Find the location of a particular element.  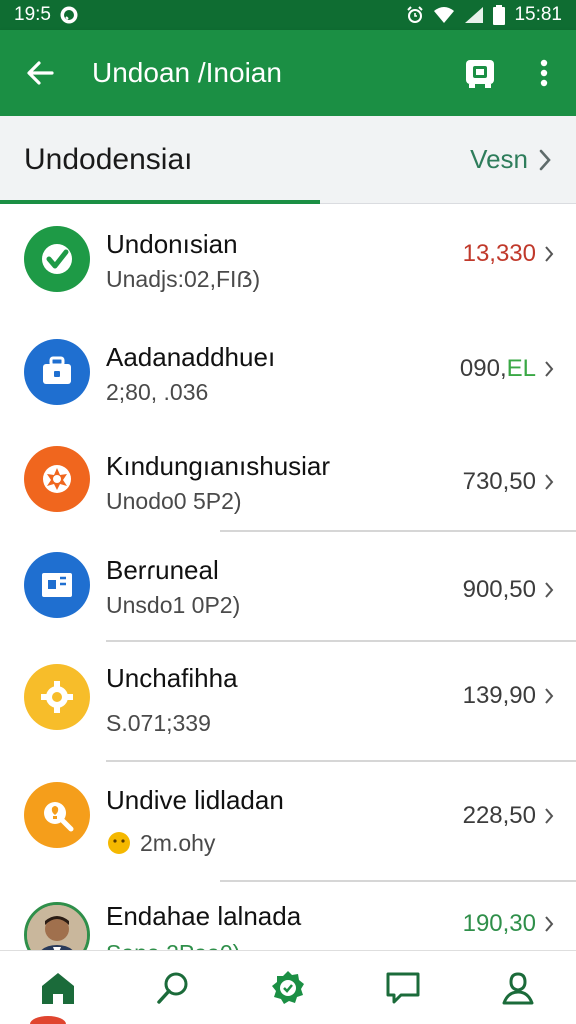

item-title: Unchafihha is located at coordinates (172, 678).